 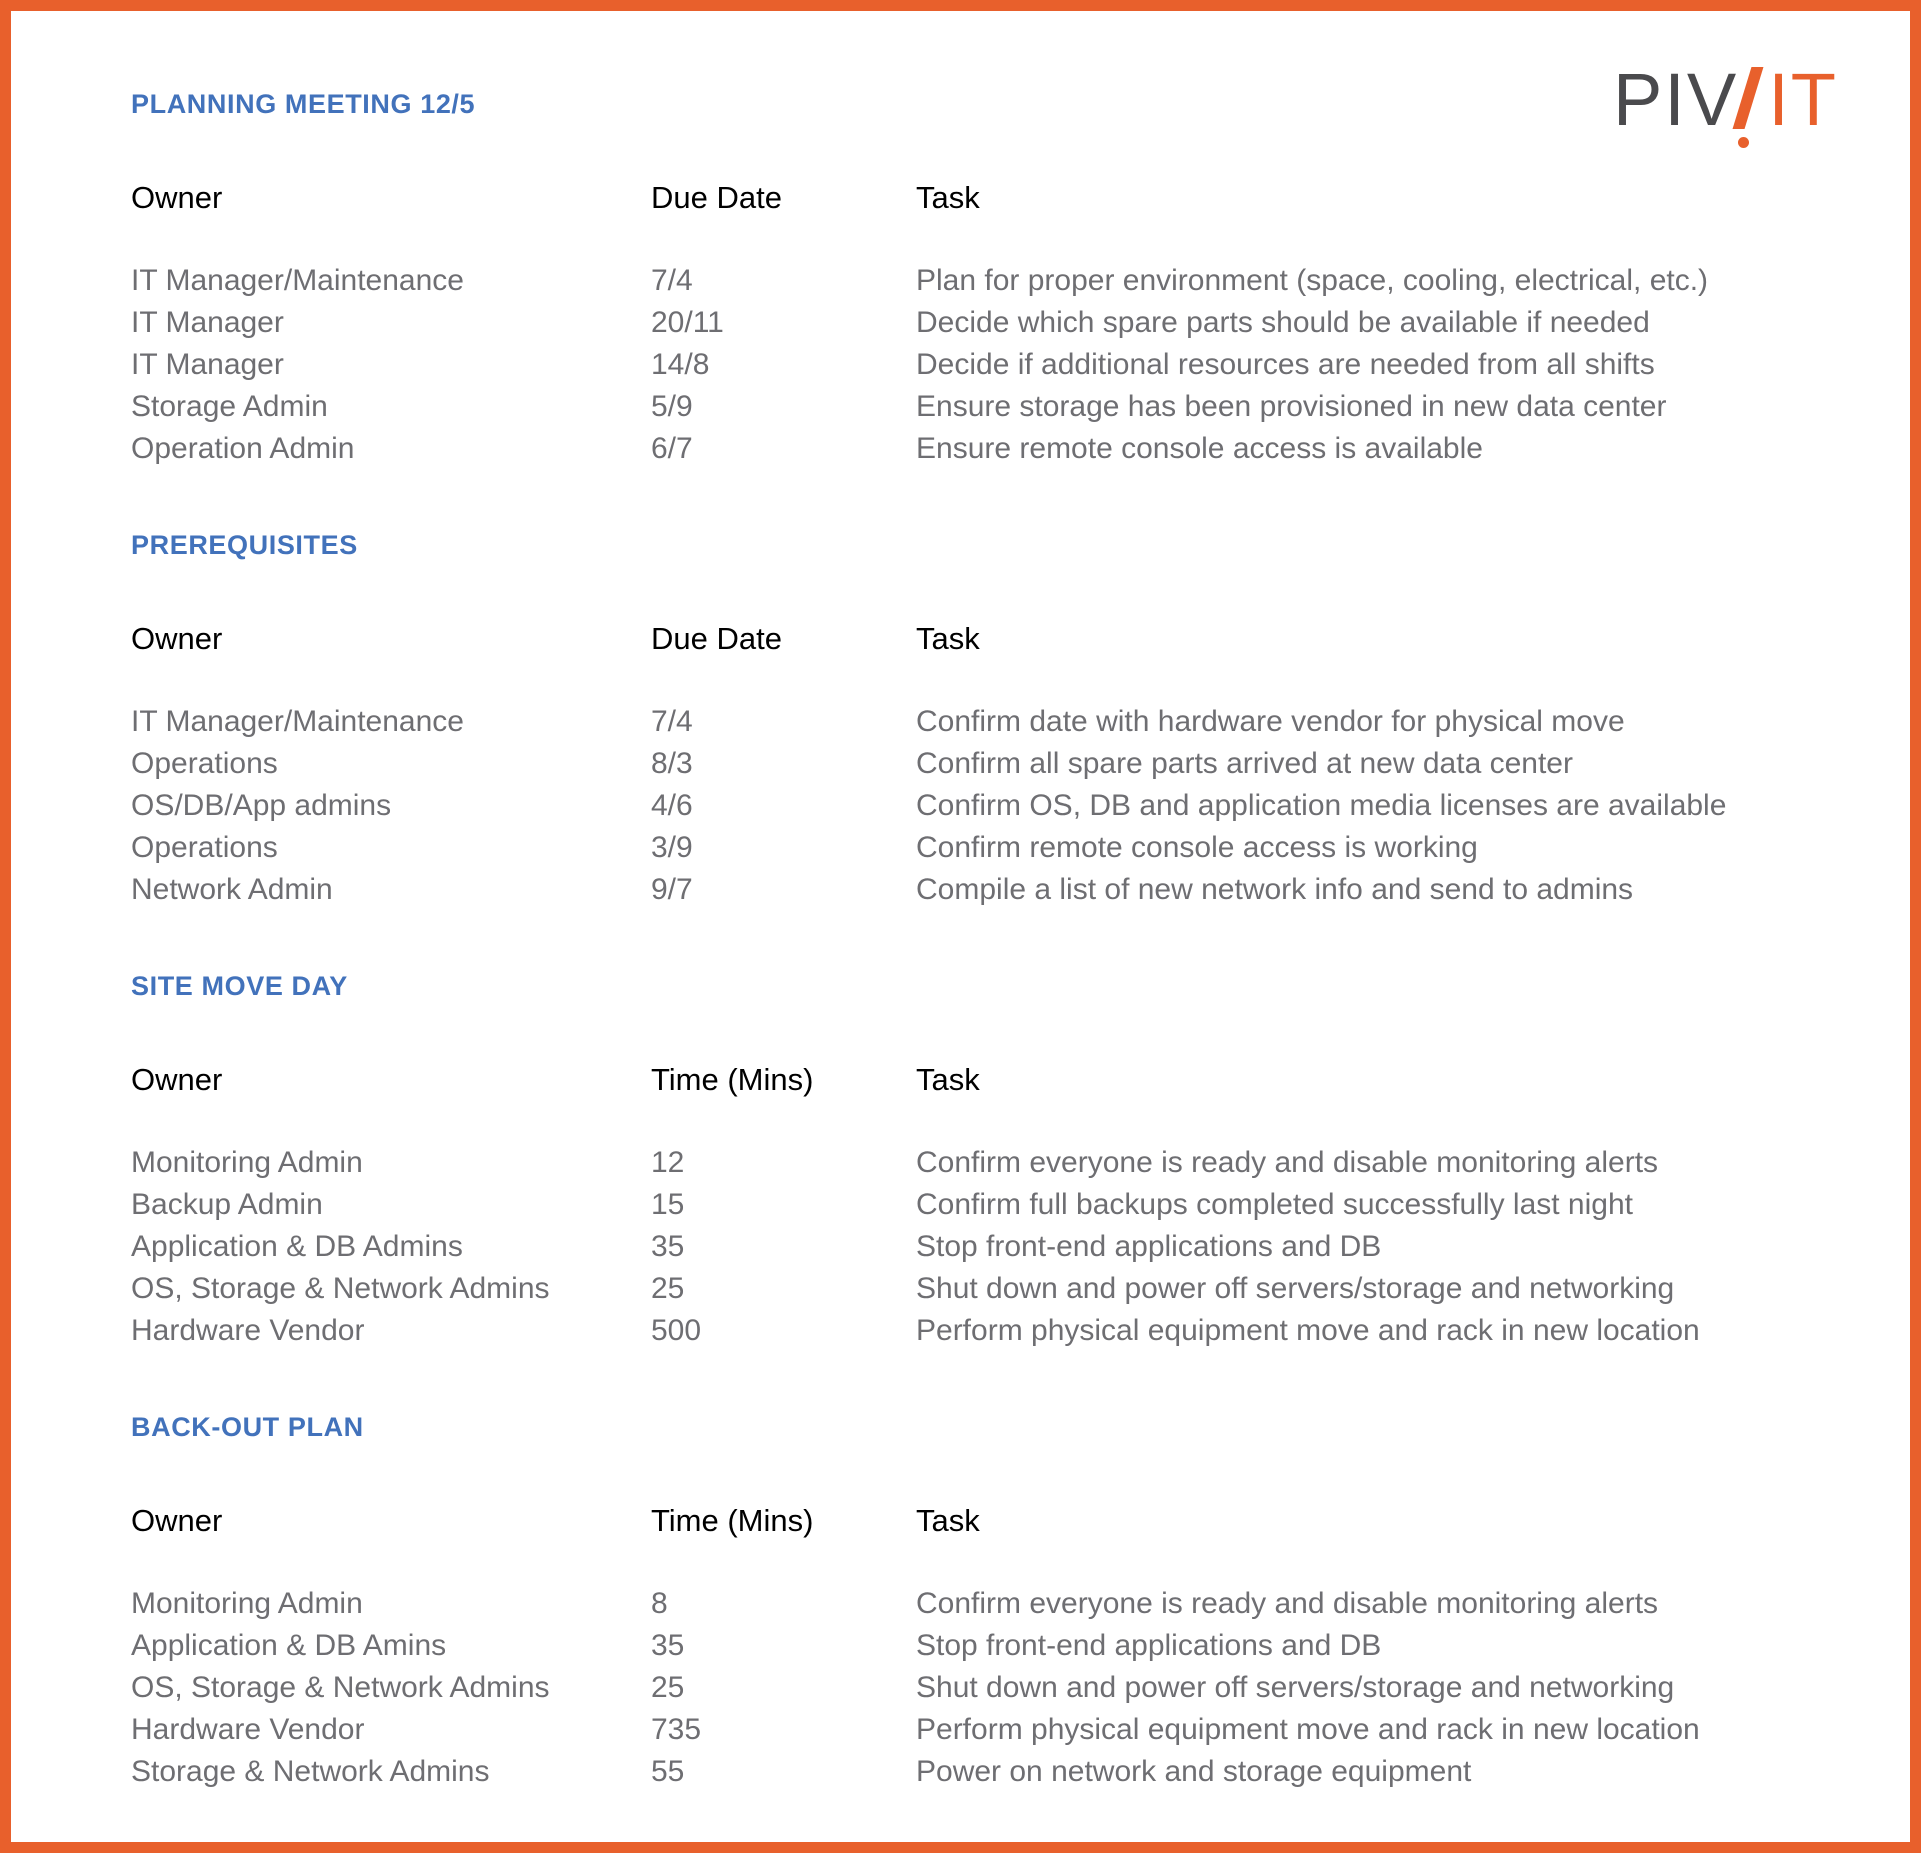 I want to click on column-header-time: Time (Mins), so click(x=732, y=1520).